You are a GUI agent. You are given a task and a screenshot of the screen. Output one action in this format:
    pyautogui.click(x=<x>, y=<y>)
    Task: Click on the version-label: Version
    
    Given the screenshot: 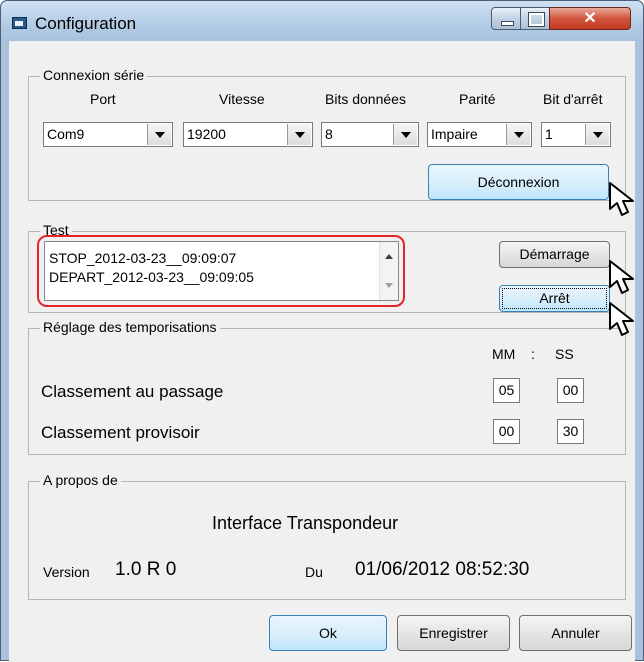 What is the action you would take?
    pyautogui.click(x=66, y=572)
    